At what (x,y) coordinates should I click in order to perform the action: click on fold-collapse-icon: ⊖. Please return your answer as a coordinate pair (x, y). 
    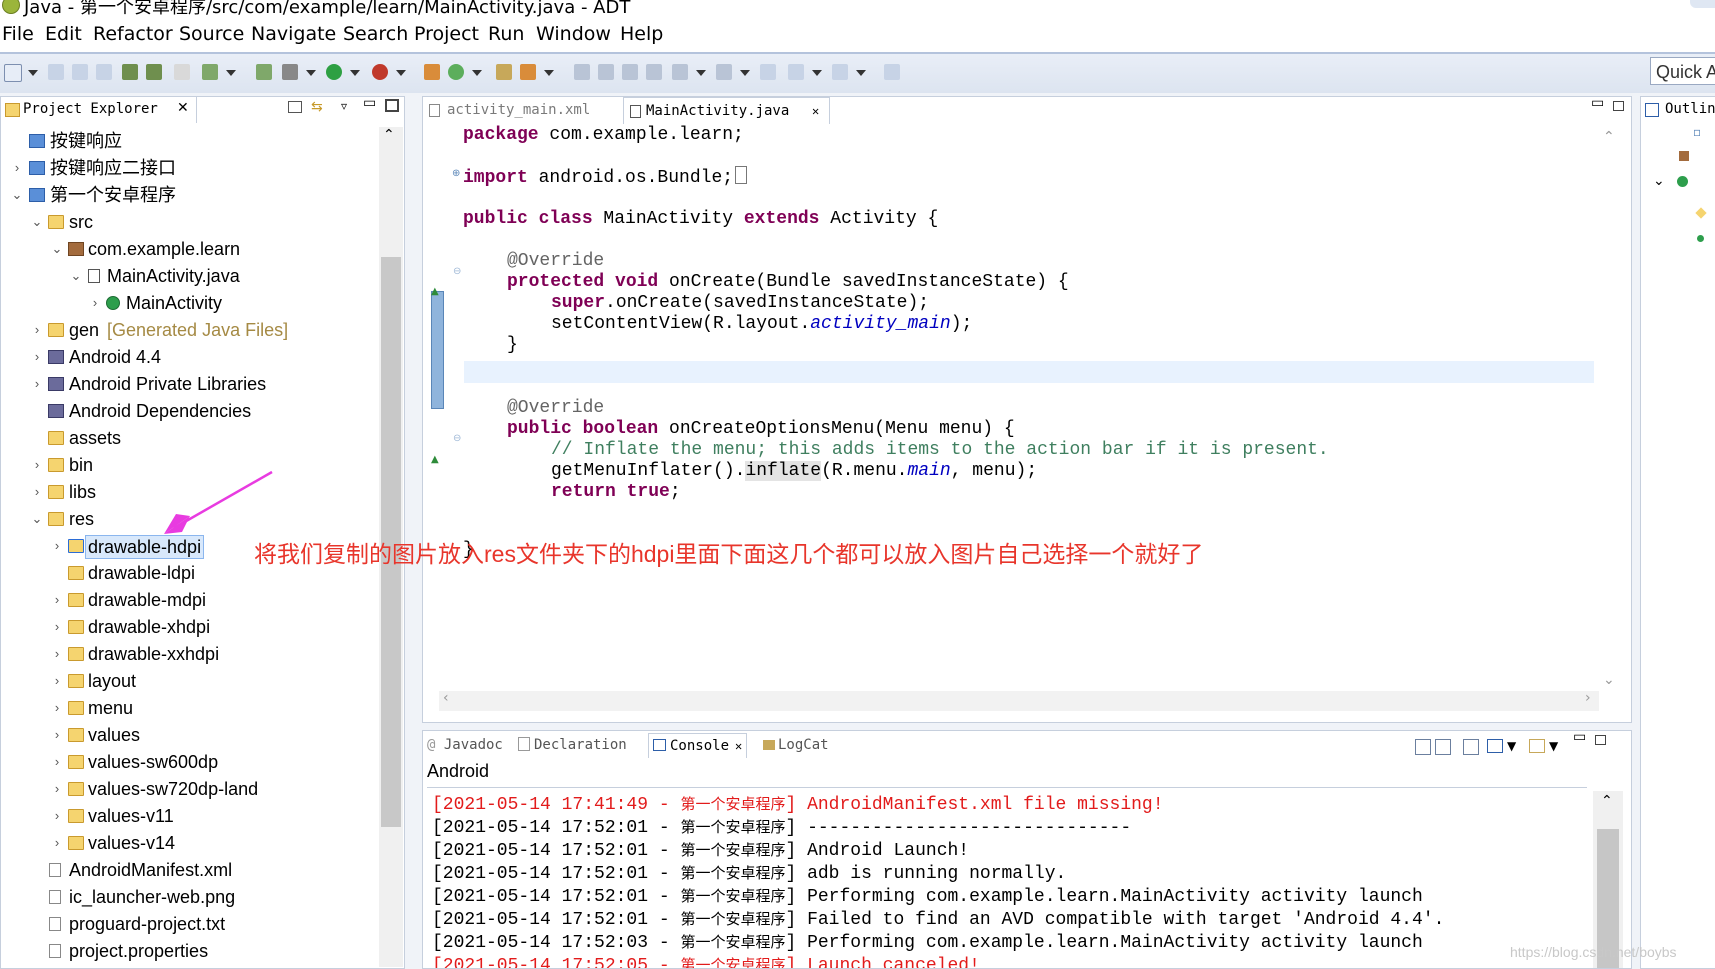
    Looking at the image, I should click on (457, 438).